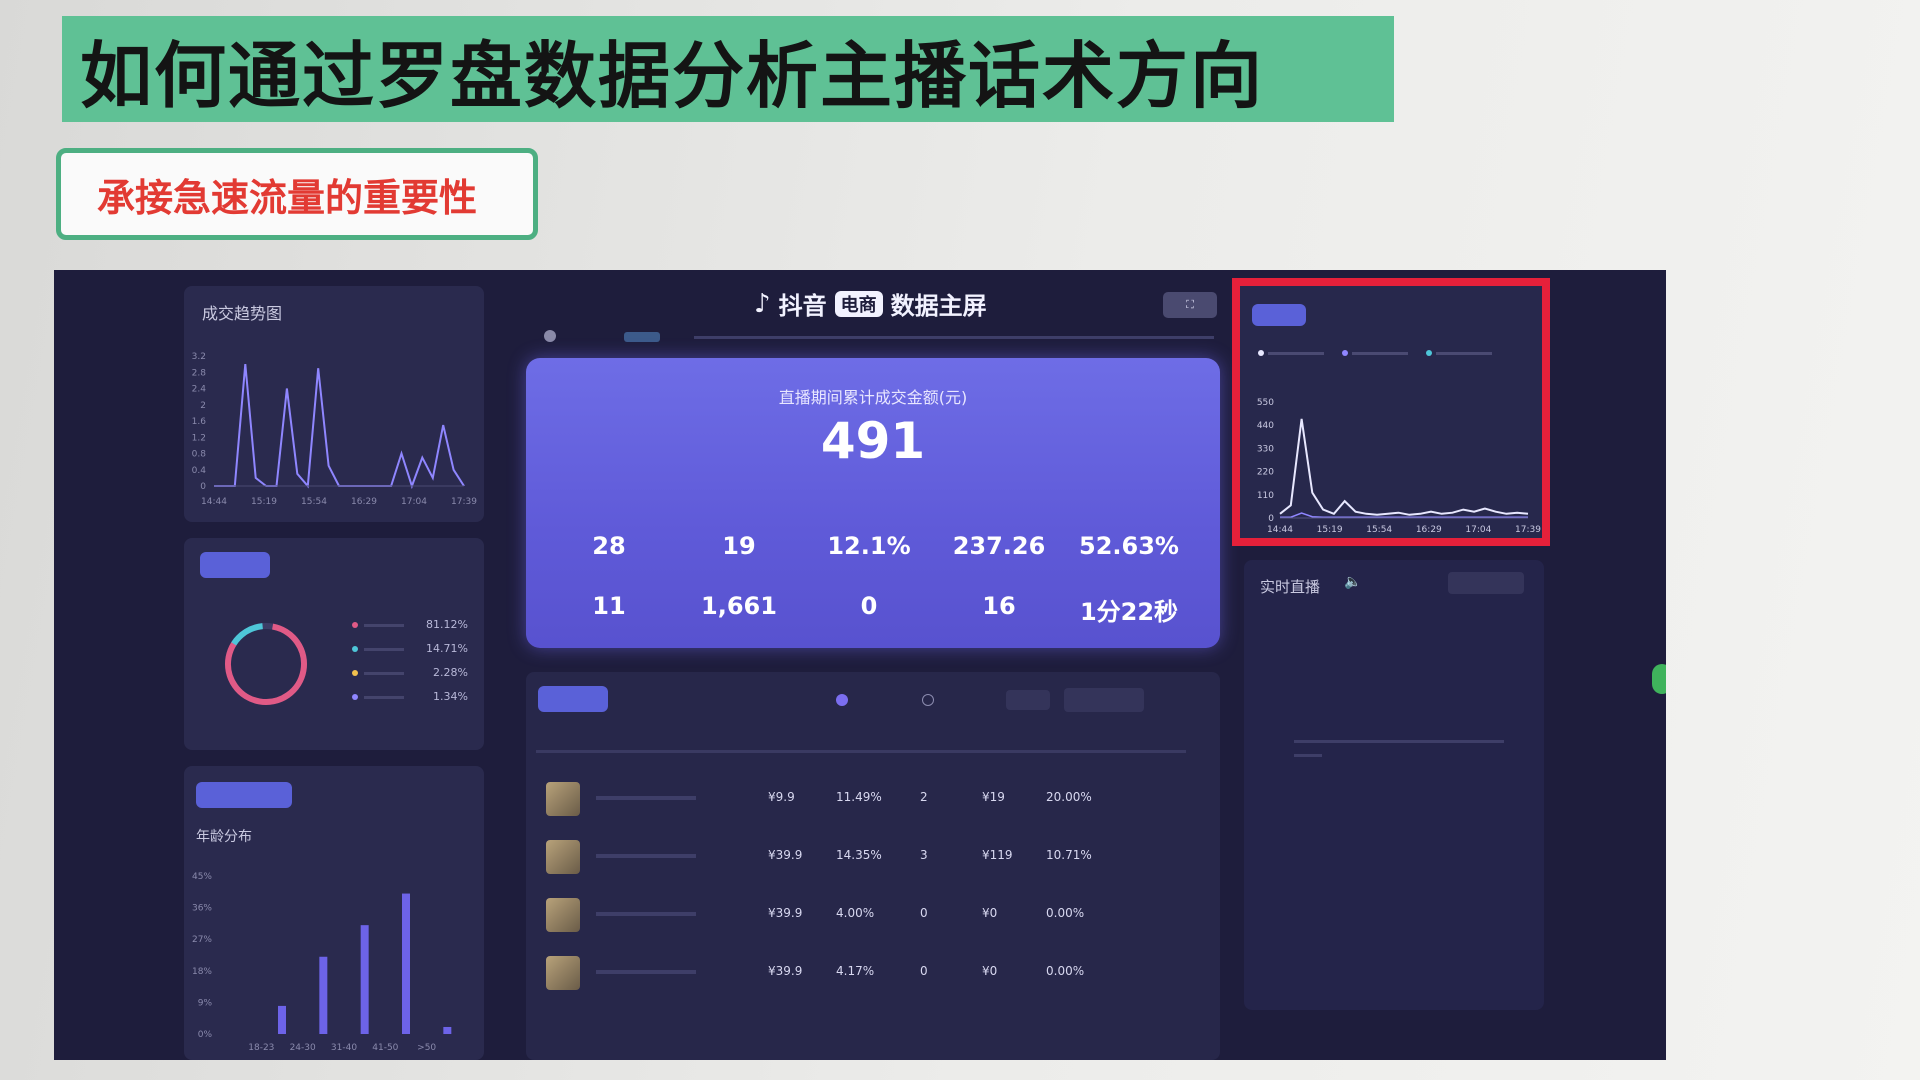 This screenshot has height=1080, width=1920. Describe the element at coordinates (1069, 855) in the screenshot. I see `table-cell: 10.71%` at that location.